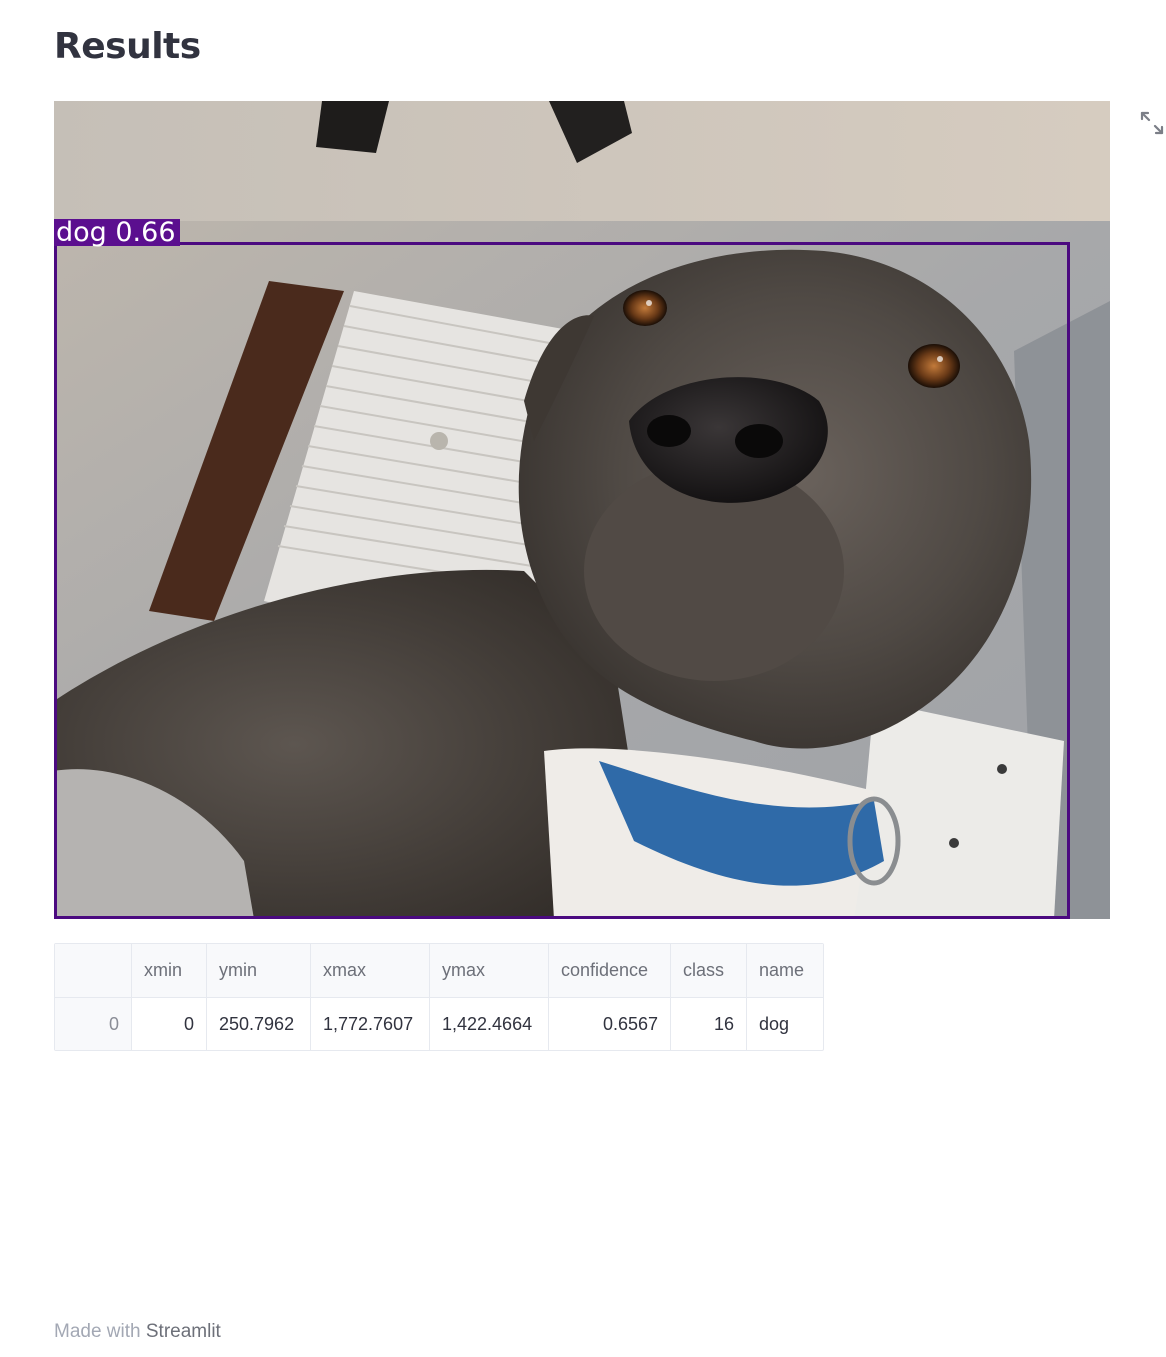  Describe the element at coordinates (1152, 123) in the screenshot. I see `fullscreen-expand-icon` at that location.